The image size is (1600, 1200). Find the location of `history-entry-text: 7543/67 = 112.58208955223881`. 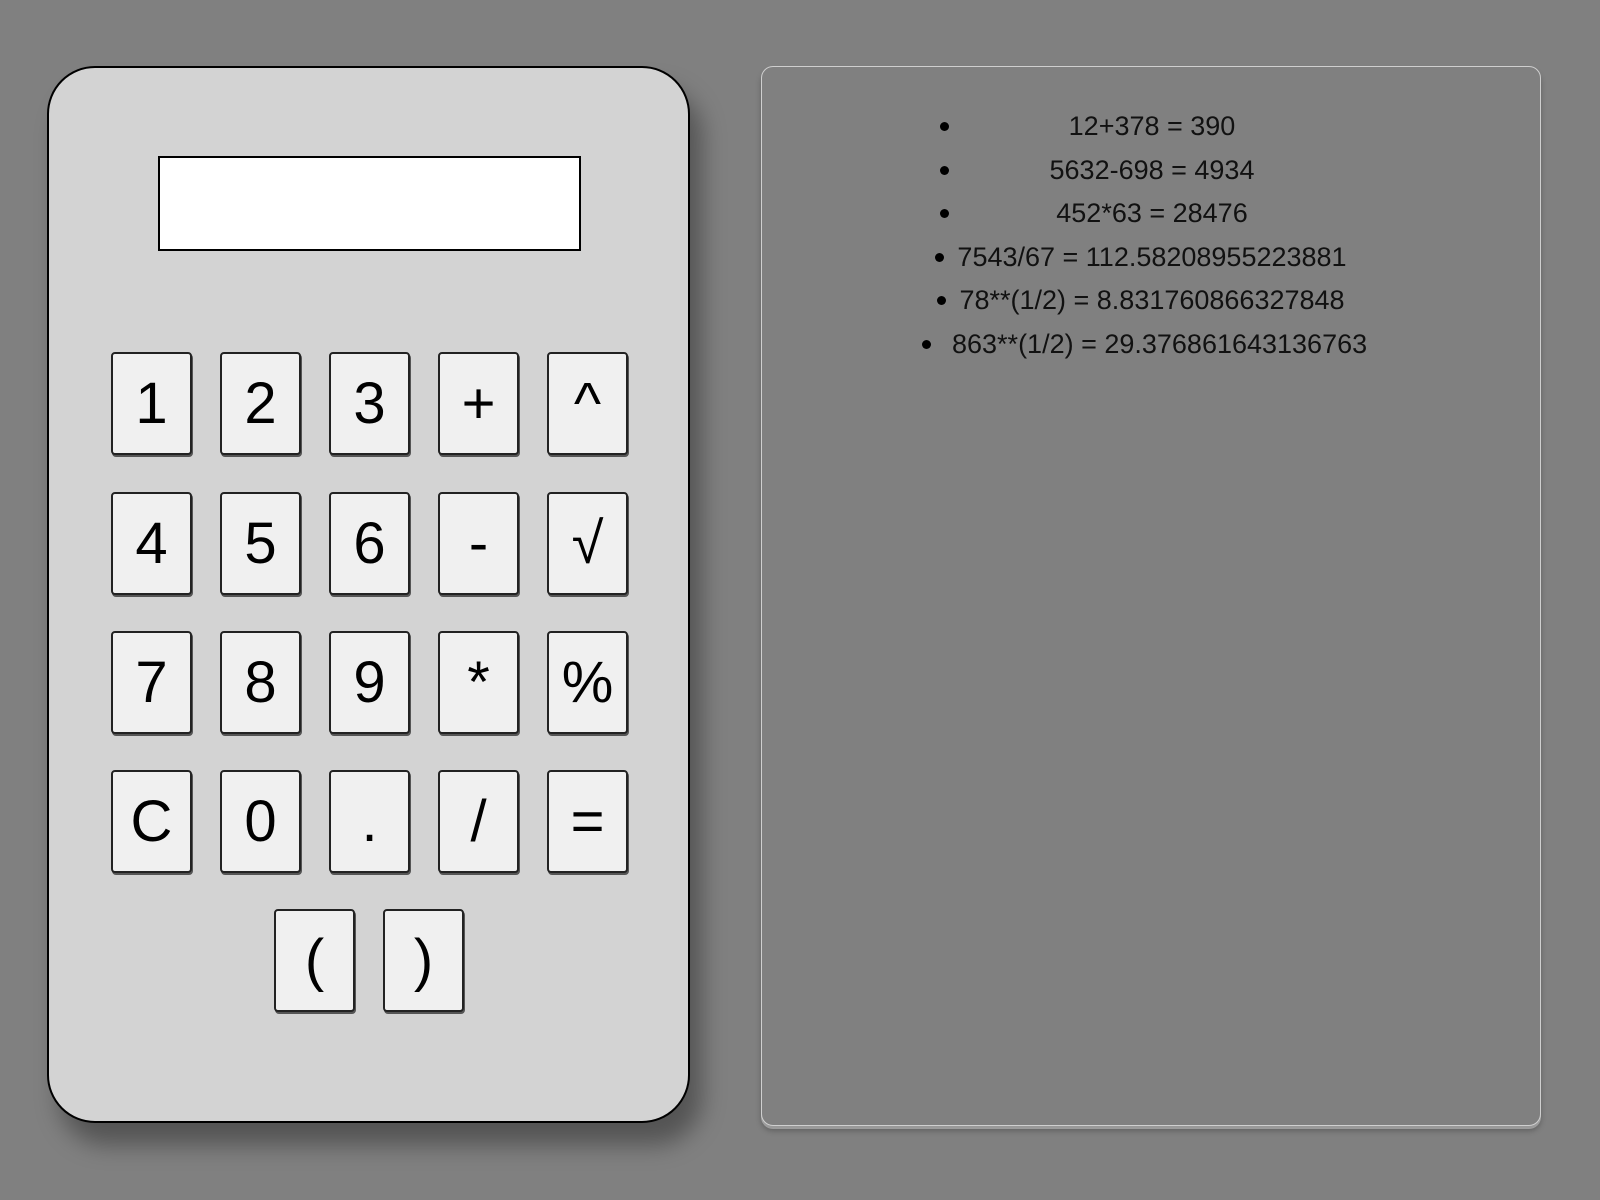

history-entry-text: 7543/67 = 112.58208955223881 is located at coordinates (1152, 256).